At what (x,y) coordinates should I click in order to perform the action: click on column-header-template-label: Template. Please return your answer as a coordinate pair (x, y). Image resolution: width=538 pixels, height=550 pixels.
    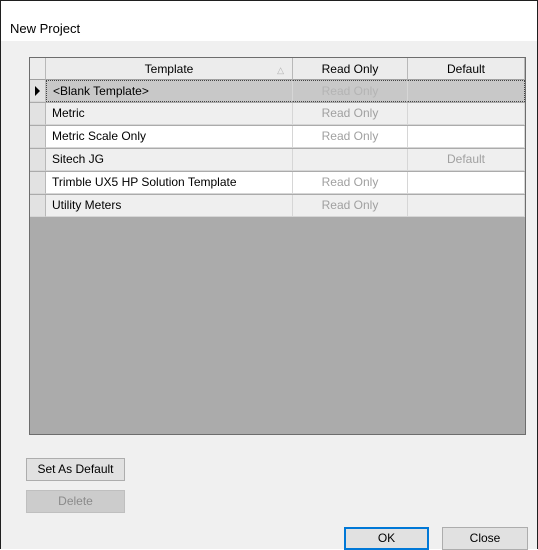
    Looking at the image, I should click on (169, 69).